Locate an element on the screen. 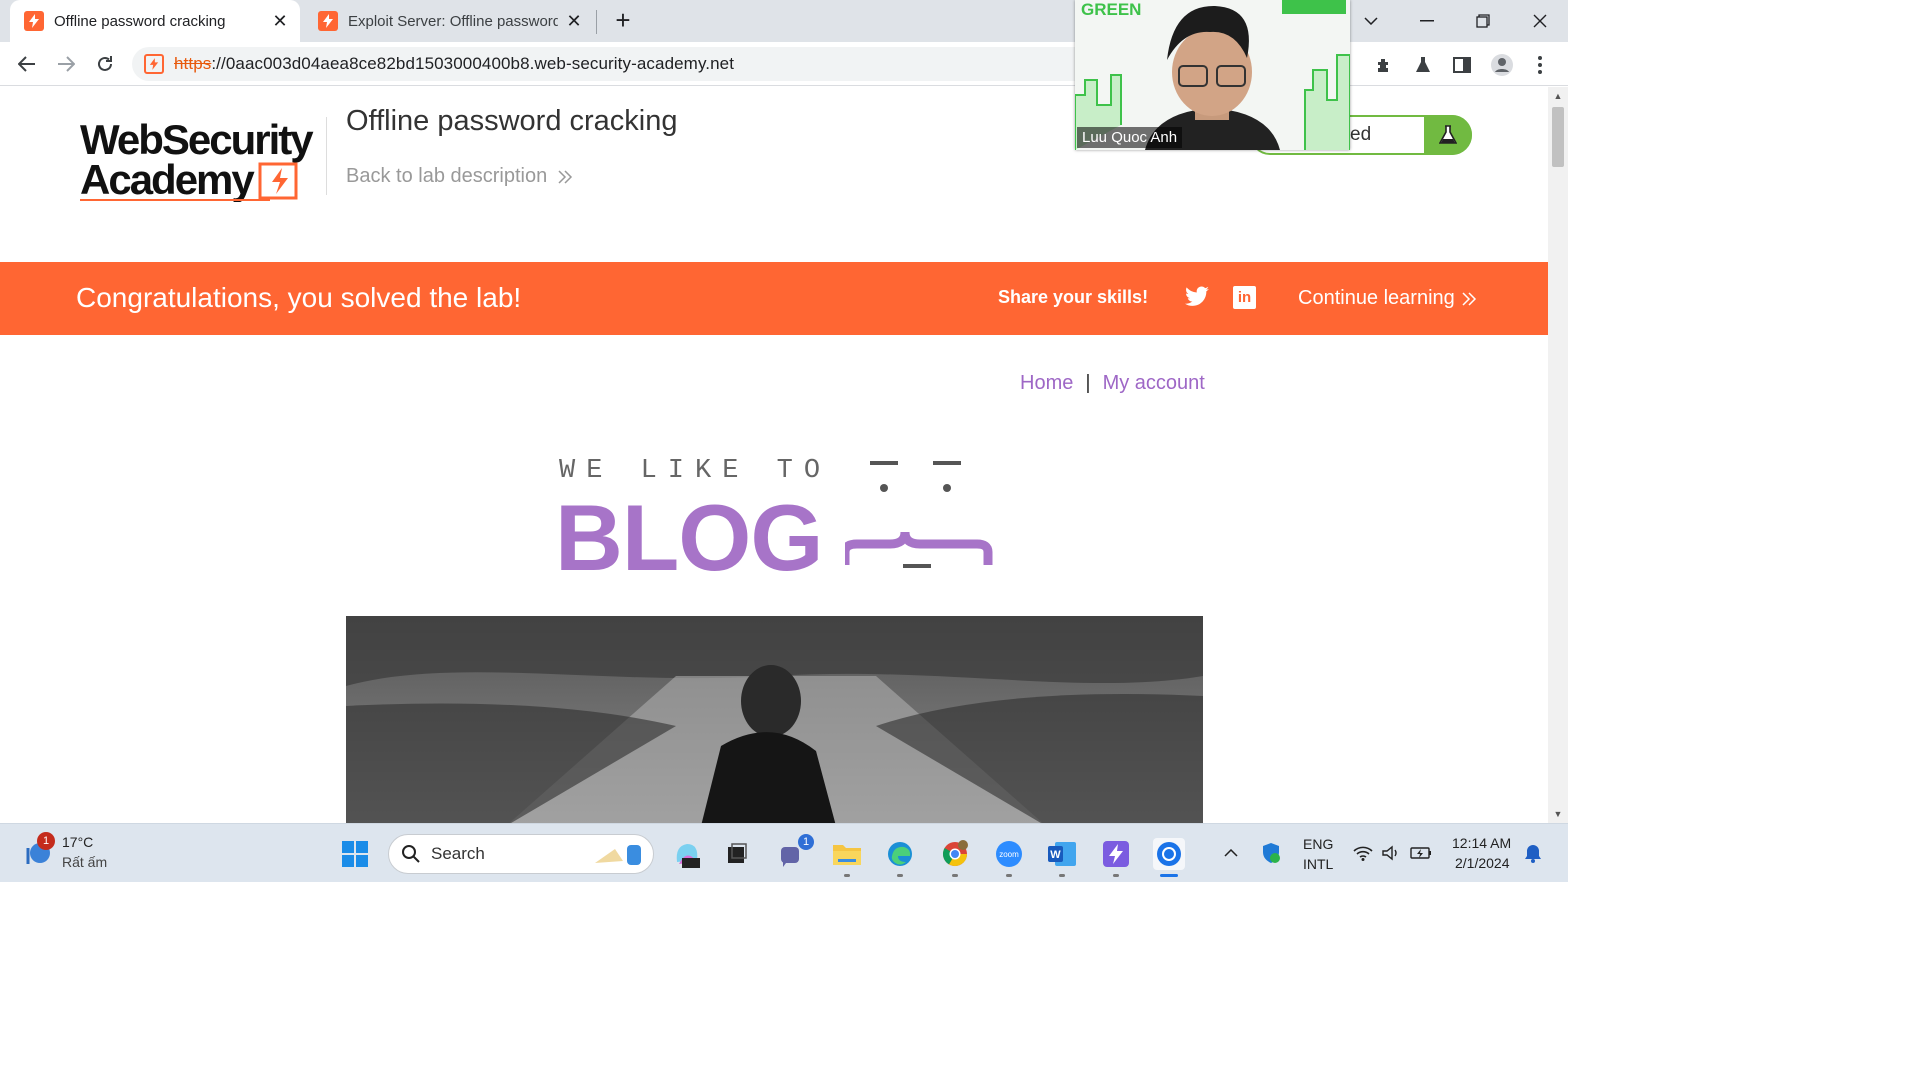 The width and height of the screenshot is (1920, 1080). participant-name: Luu Quoc Anh is located at coordinates (1130, 137).